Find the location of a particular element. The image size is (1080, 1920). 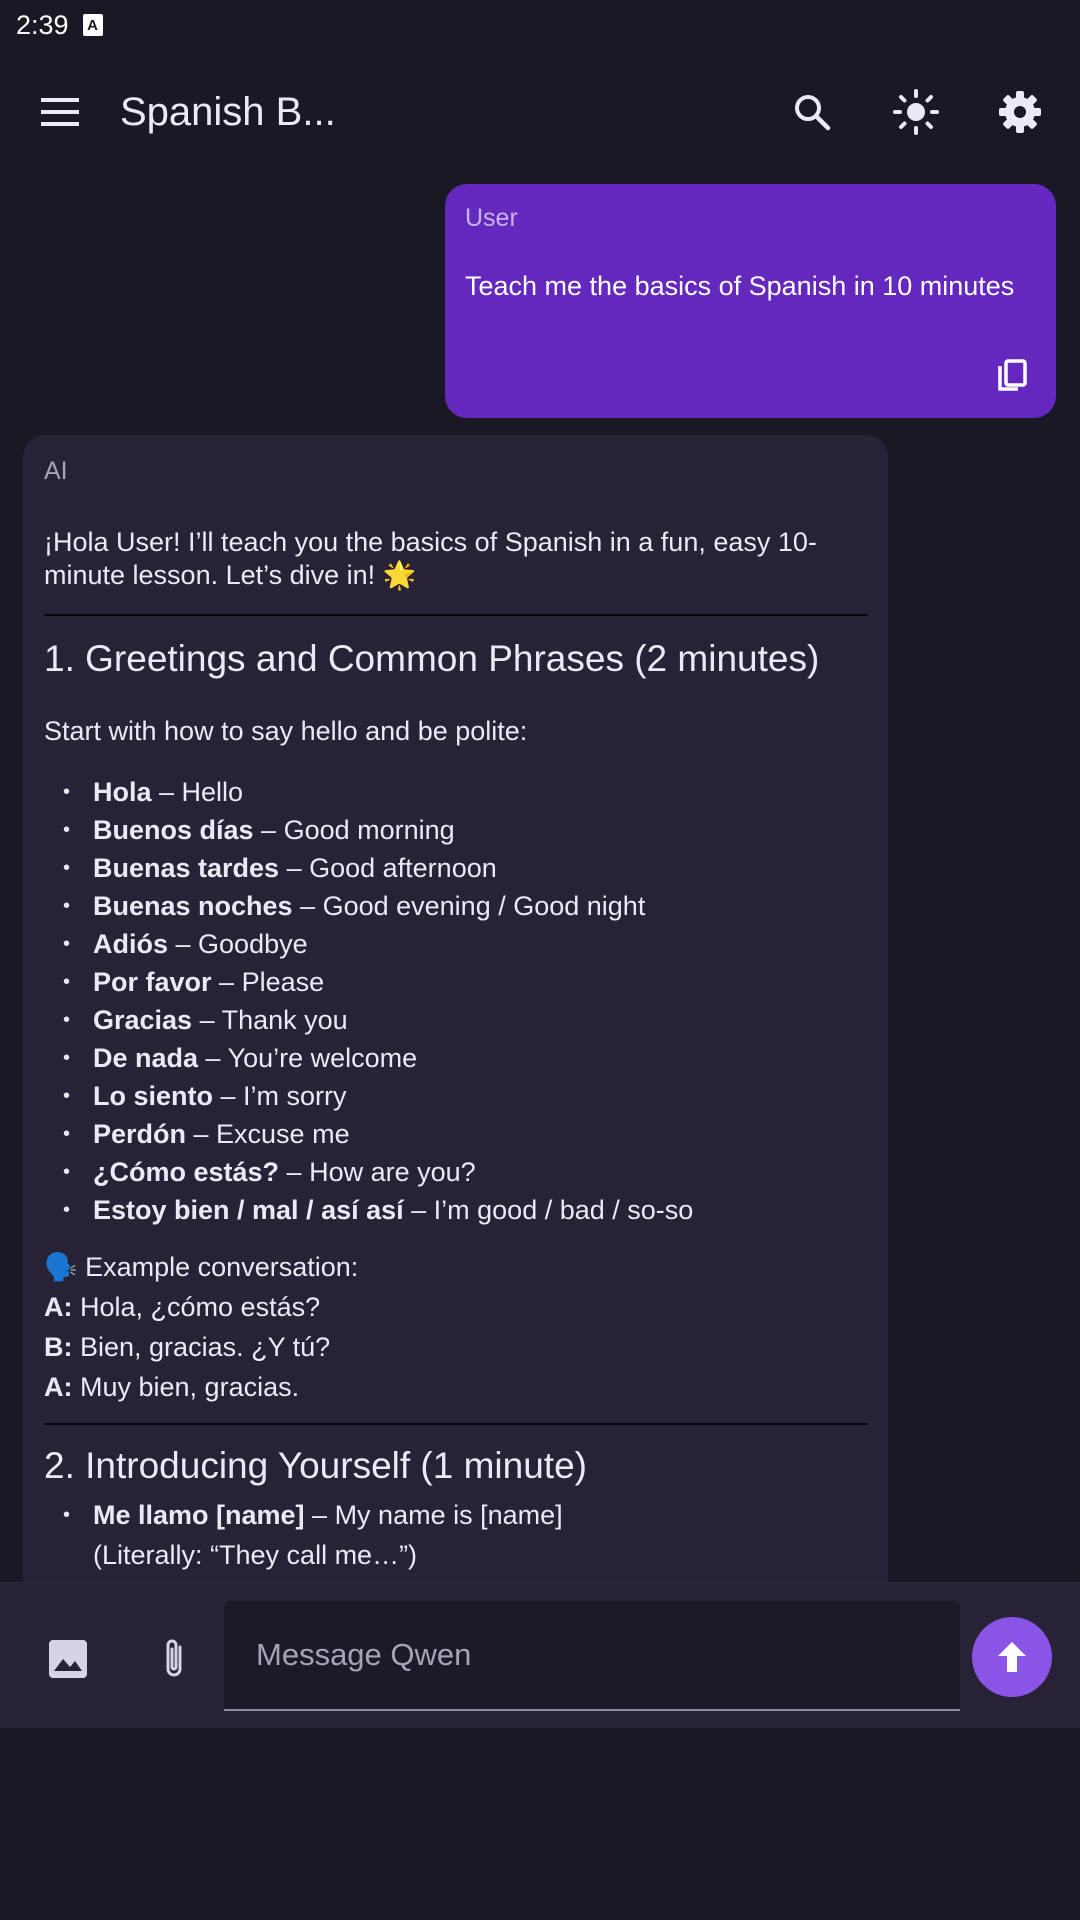

phrase-spanish: Buenas noches is located at coordinates (193, 906).